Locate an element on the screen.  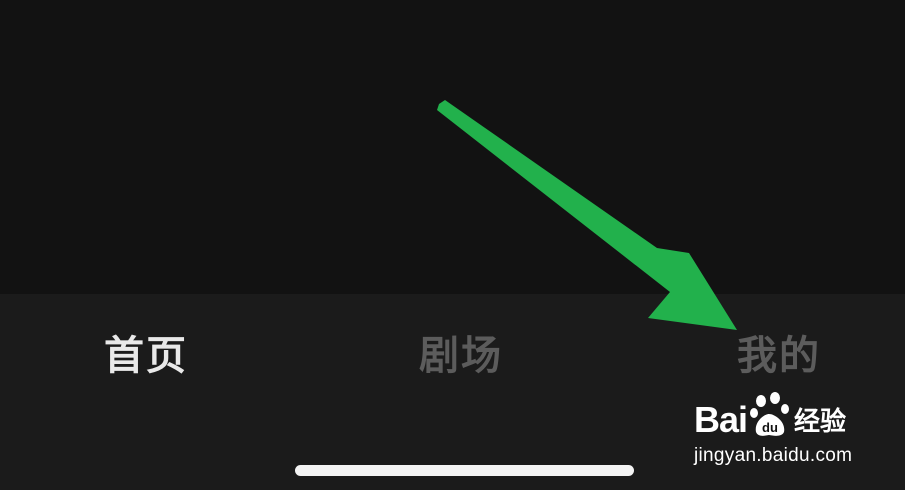
baidu-jingyan-watermark: Bai du 经验 jingyan.baidu.com is located at coordinates (796, 432).